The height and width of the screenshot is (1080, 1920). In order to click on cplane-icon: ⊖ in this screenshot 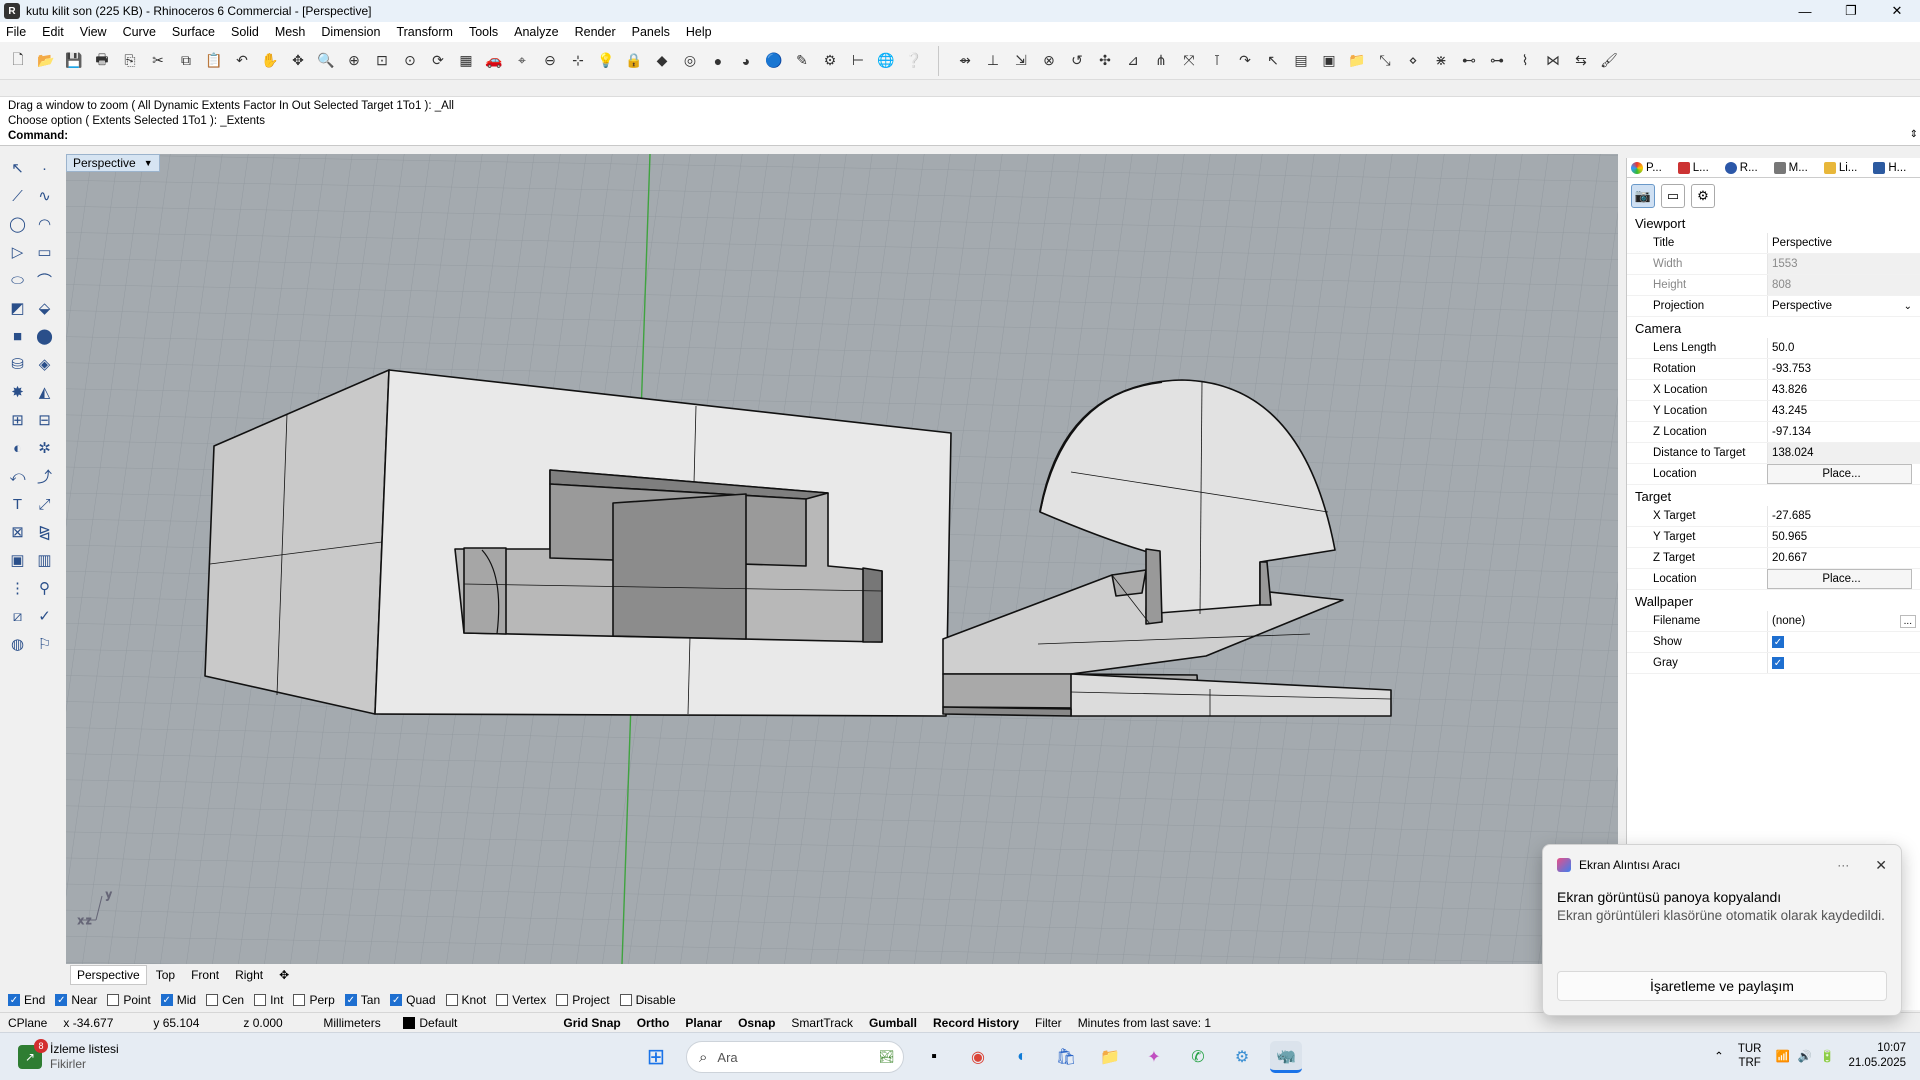, I will do `click(550, 61)`.